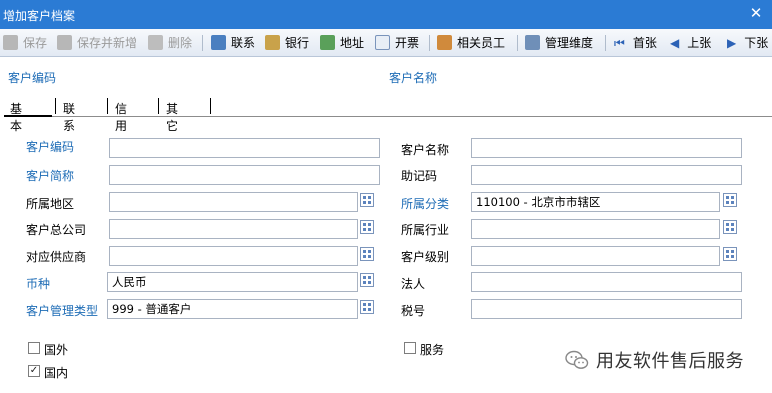 The width and height of the screenshot is (772, 393). Describe the element at coordinates (382, 42) in the screenshot. I see `invoice-icon` at that location.